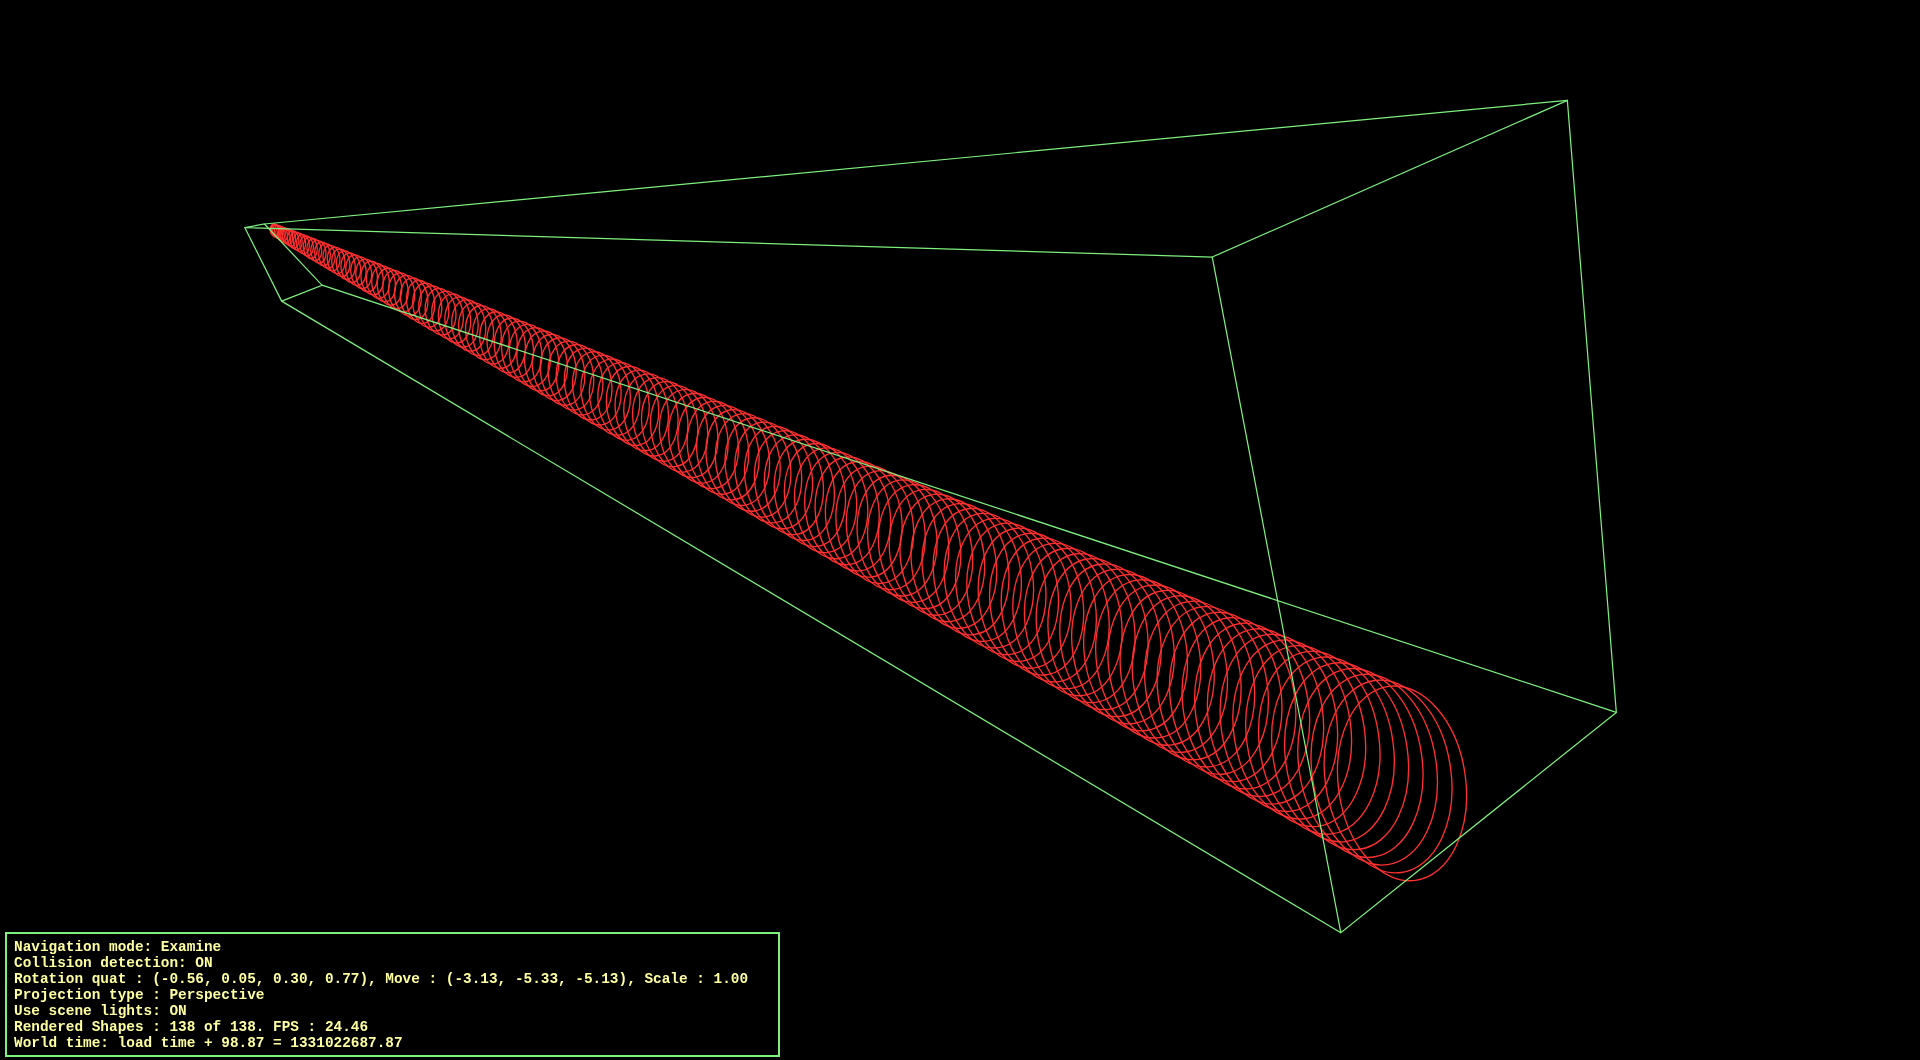 Image resolution: width=1920 pixels, height=1060 pixels. What do you see at coordinates (192, 1027) in the screenshot?
I see `status-line: Rendered Shapes : 138 of 138. FPS : 24.46` at bounding box center [192, 1027].